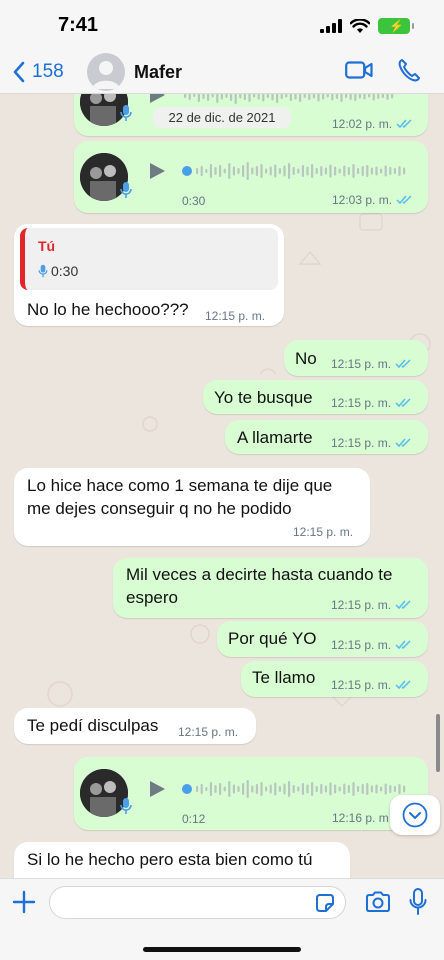 The image size is (444, 960). Describe the element at coordinates (222, 72) in the screenshot. I see `chat-header: 158 Mafer` at that location.